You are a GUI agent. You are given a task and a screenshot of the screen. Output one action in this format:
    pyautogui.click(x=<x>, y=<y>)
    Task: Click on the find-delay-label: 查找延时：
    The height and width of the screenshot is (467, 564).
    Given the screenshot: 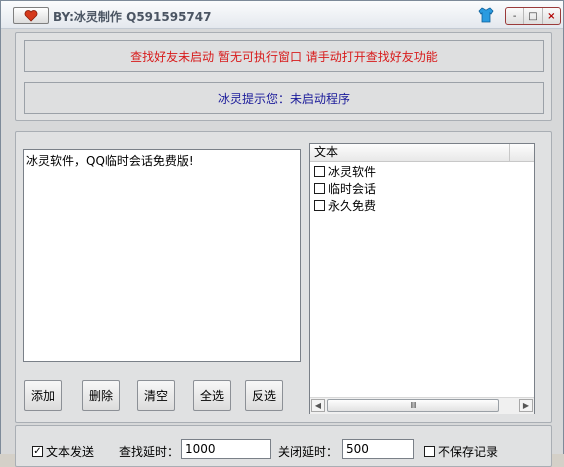 What is the action you would take?
    pyautogui.click(x=149, y=452)
    